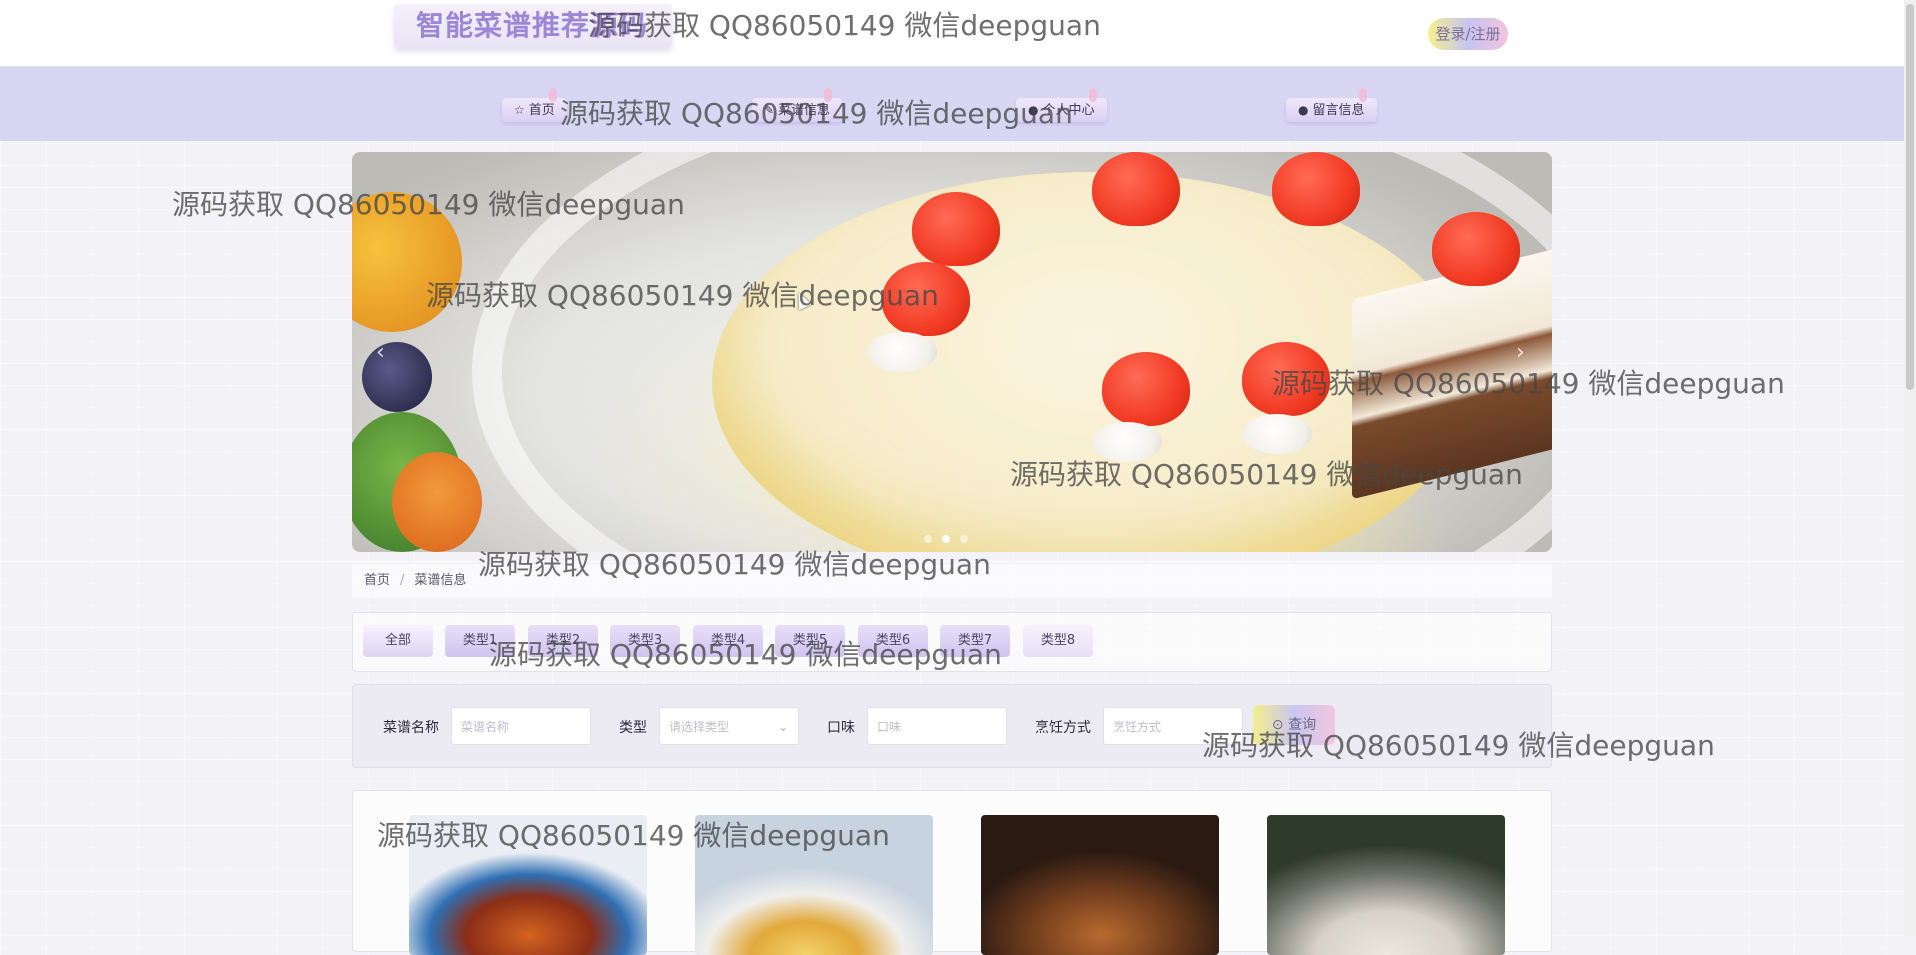  Describe the element at coordinates (1910, 468) in the screenshot. I see `page-scrollbar` at that location.